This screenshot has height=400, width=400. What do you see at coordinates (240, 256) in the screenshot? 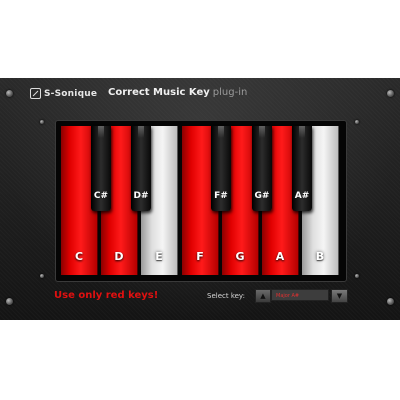
I see `key-label: G` at bounding box center [240, 256].